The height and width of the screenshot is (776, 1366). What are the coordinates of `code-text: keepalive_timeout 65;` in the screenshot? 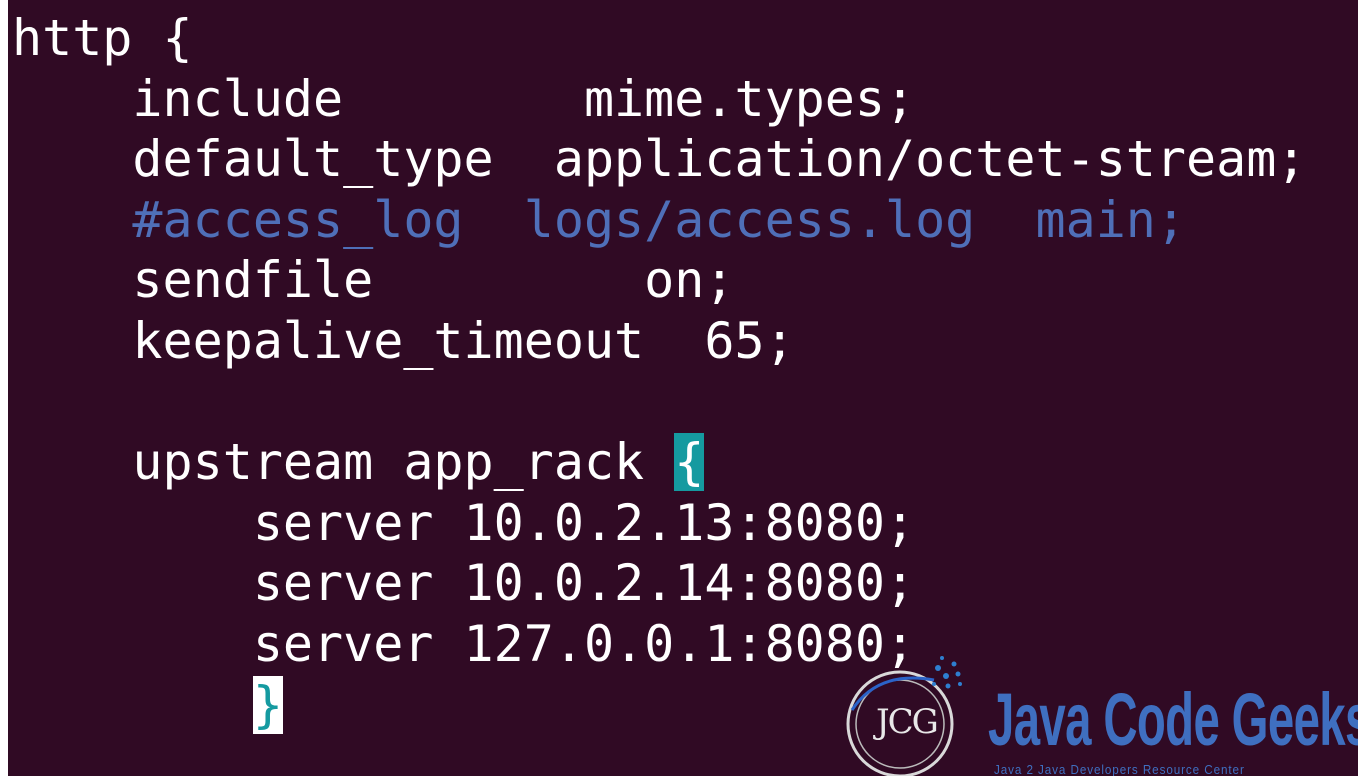 It's located at (403, 340).